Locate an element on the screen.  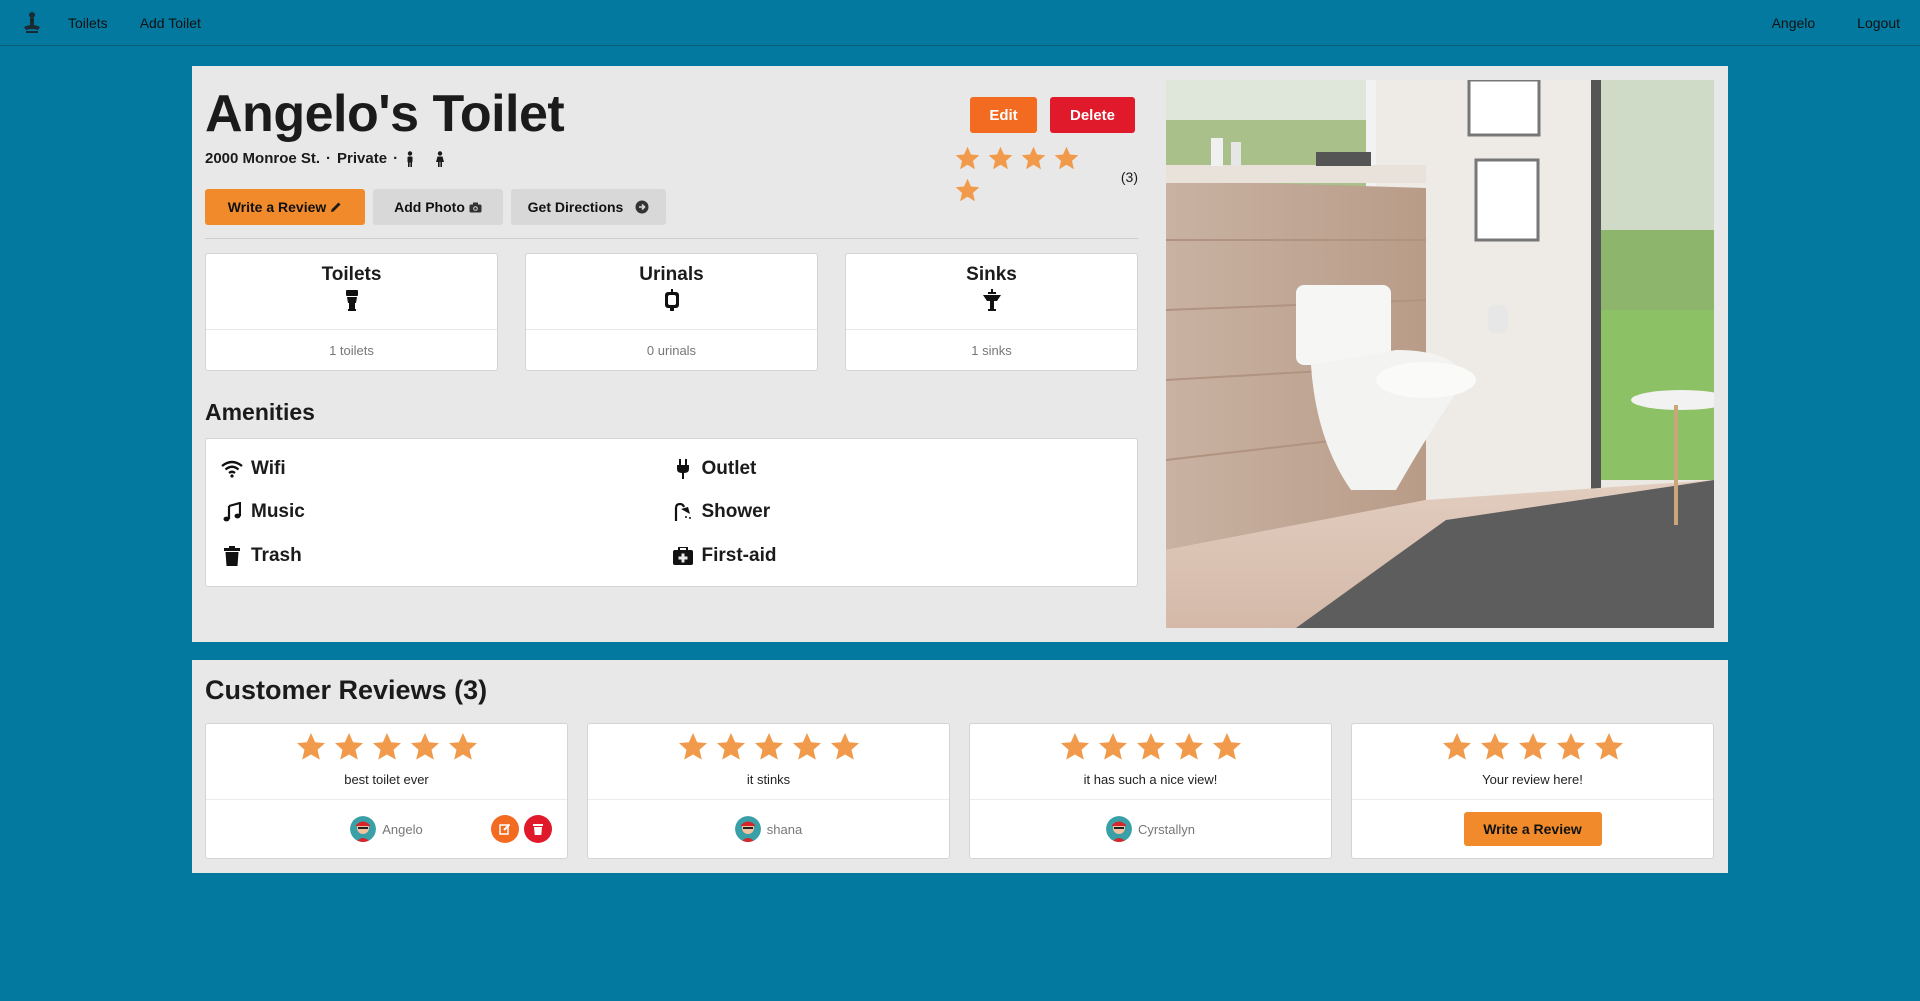
add-photo-label: Add Photo is located at coordinates (429, 207).